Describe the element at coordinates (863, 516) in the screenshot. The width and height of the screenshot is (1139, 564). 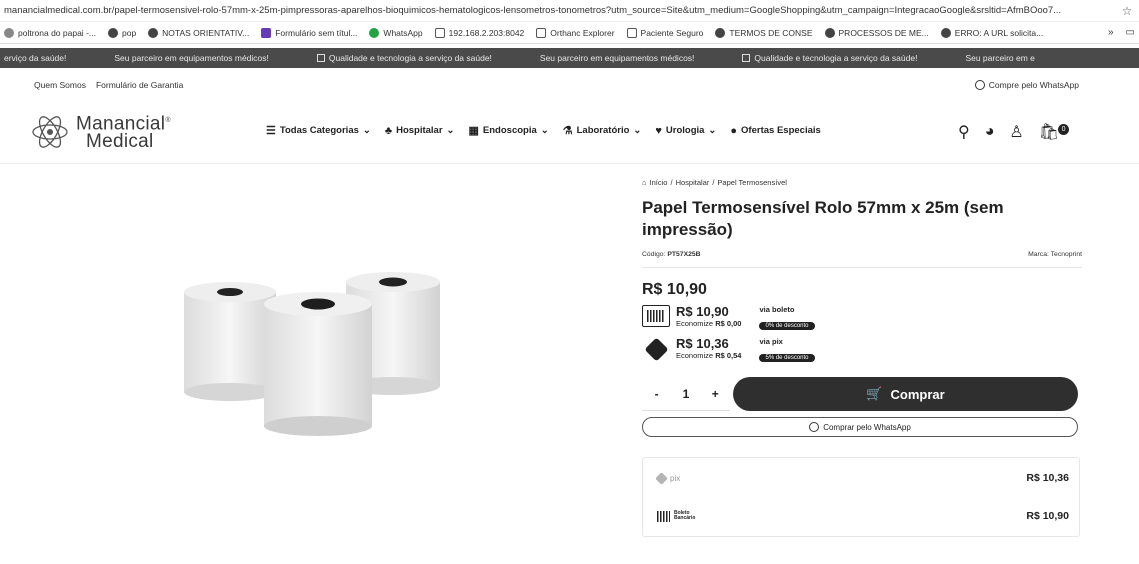
I see `summary-row-boleto: Boleto Bancário R$ 10,90` at that location.